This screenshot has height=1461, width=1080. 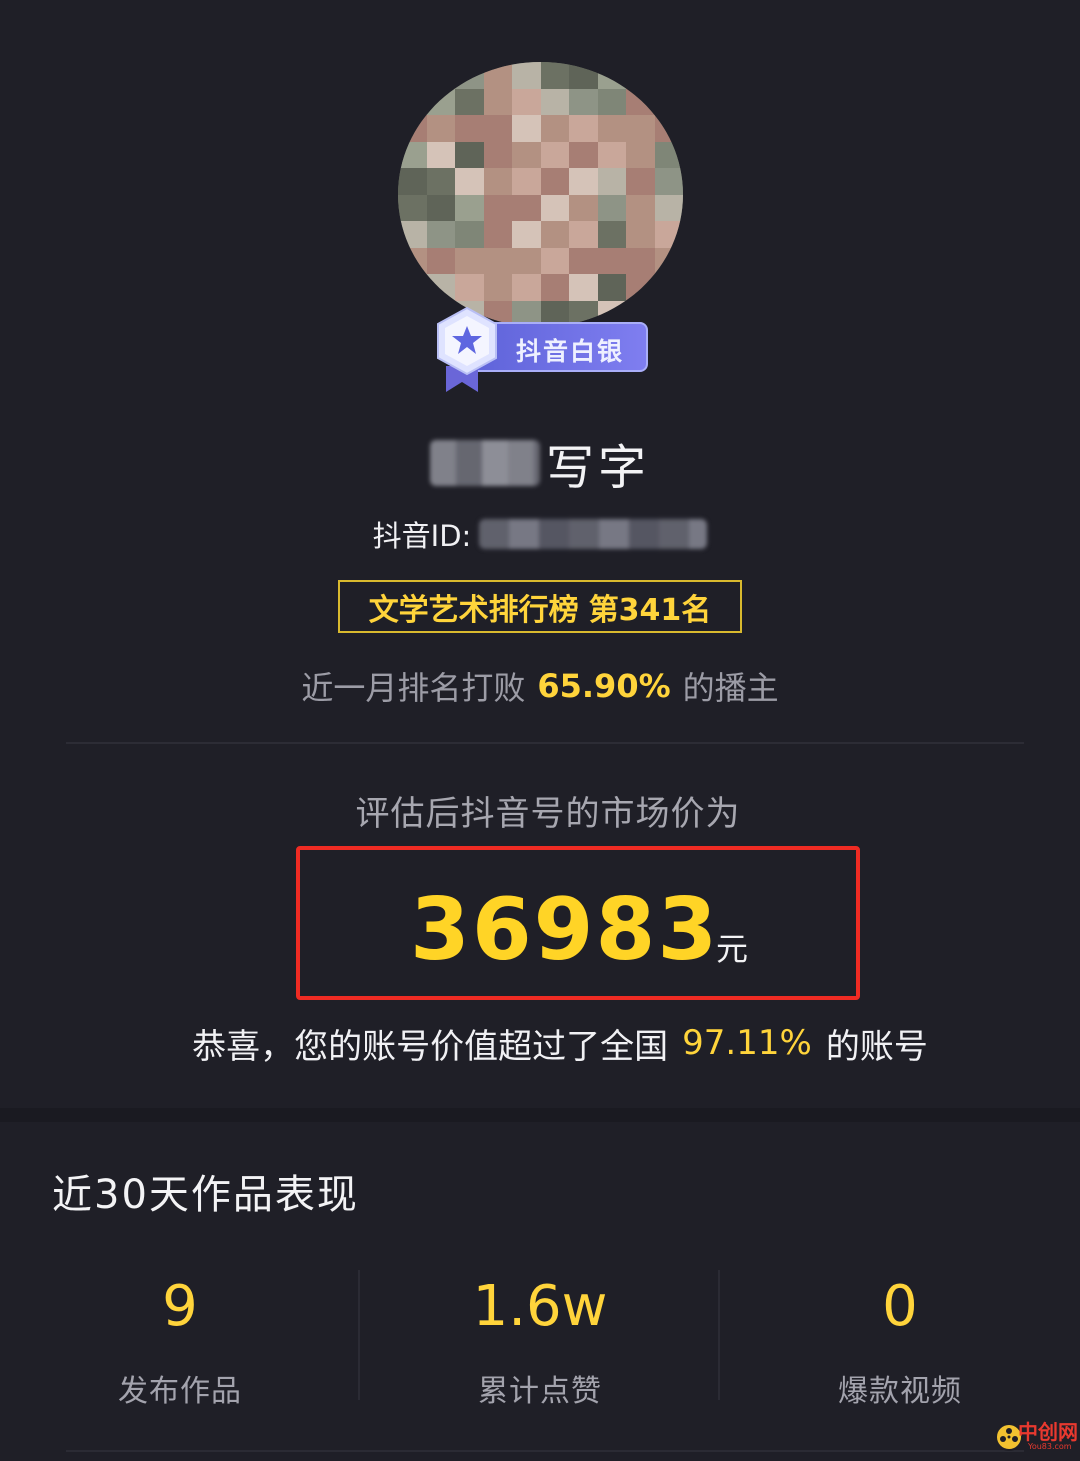 I want to click on valuation-highlight-frame: 36983 元, so click(x=578, y=923).